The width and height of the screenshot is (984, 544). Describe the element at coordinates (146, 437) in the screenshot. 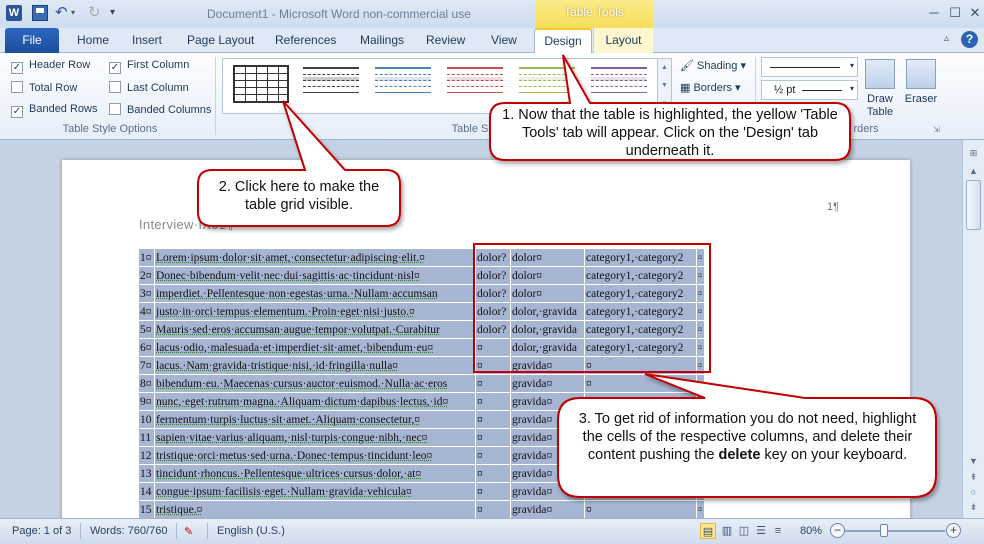

I see `table-cell: 11` at that location.